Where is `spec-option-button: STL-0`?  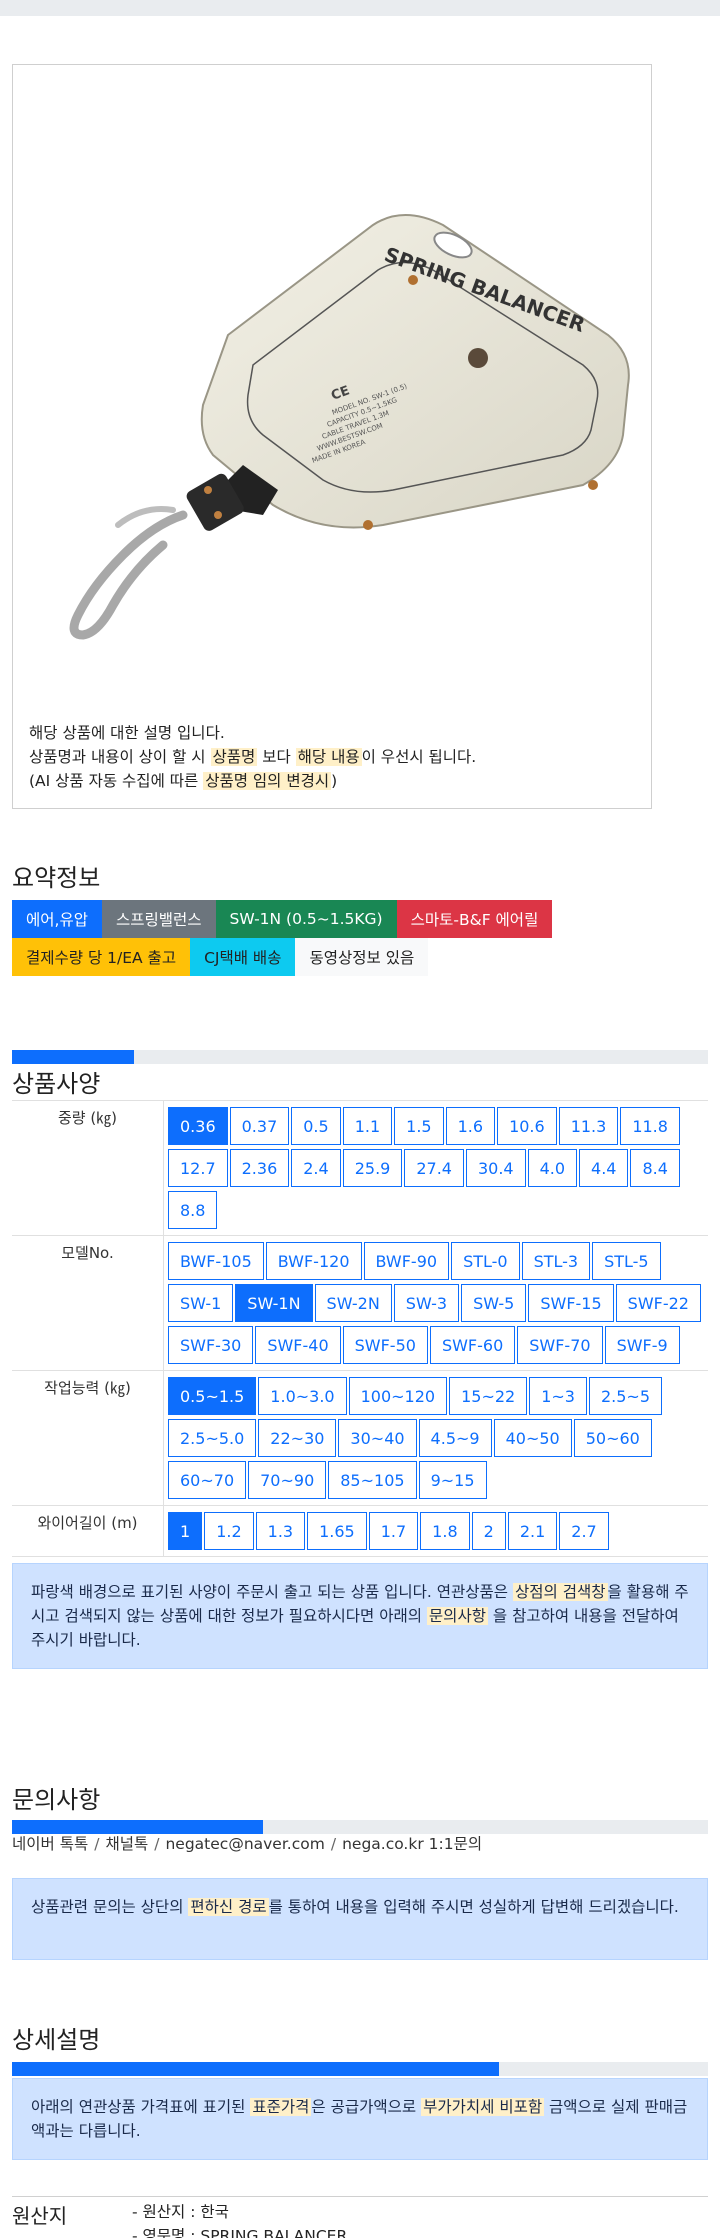 spec-option-button: STL-0 is located at coordinates (485, 1261).